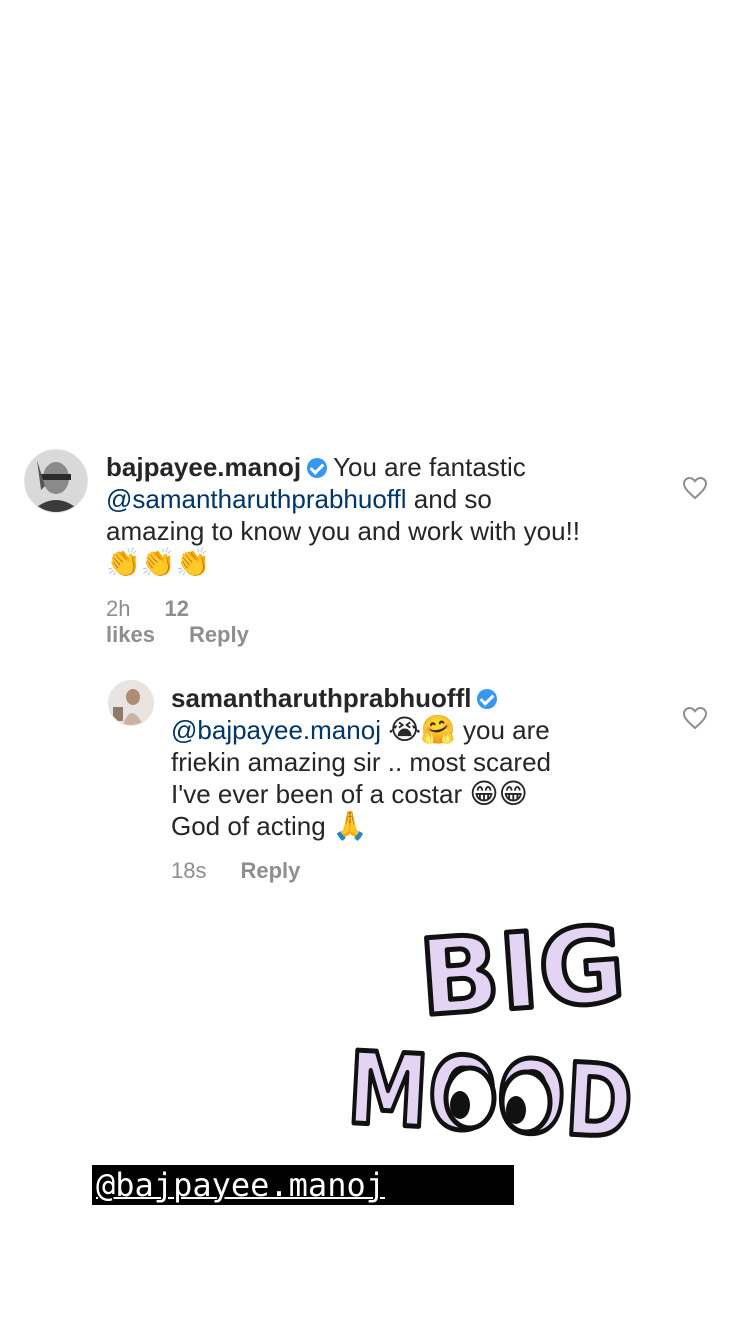 The image size is (750, 1334). I want to click on profile-photo-man-icon, so click(56, 481).